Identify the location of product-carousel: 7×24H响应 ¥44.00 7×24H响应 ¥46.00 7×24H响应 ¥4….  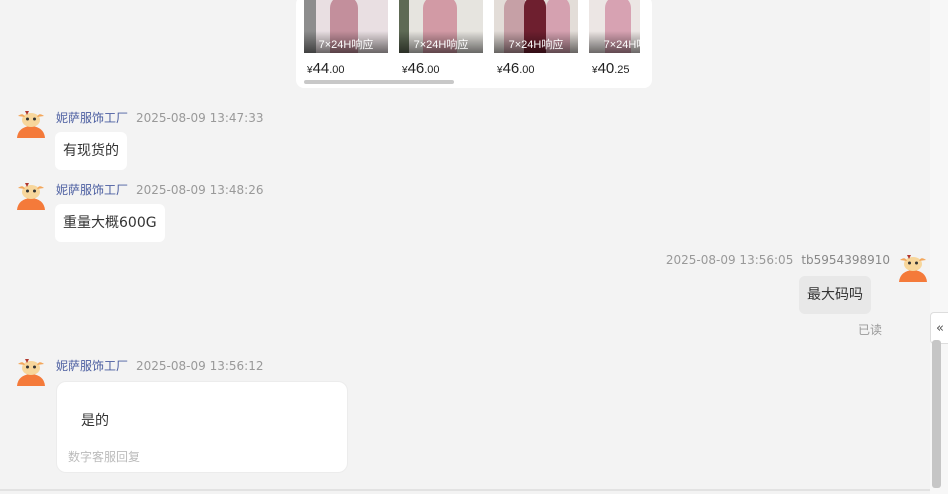
(474, 44).